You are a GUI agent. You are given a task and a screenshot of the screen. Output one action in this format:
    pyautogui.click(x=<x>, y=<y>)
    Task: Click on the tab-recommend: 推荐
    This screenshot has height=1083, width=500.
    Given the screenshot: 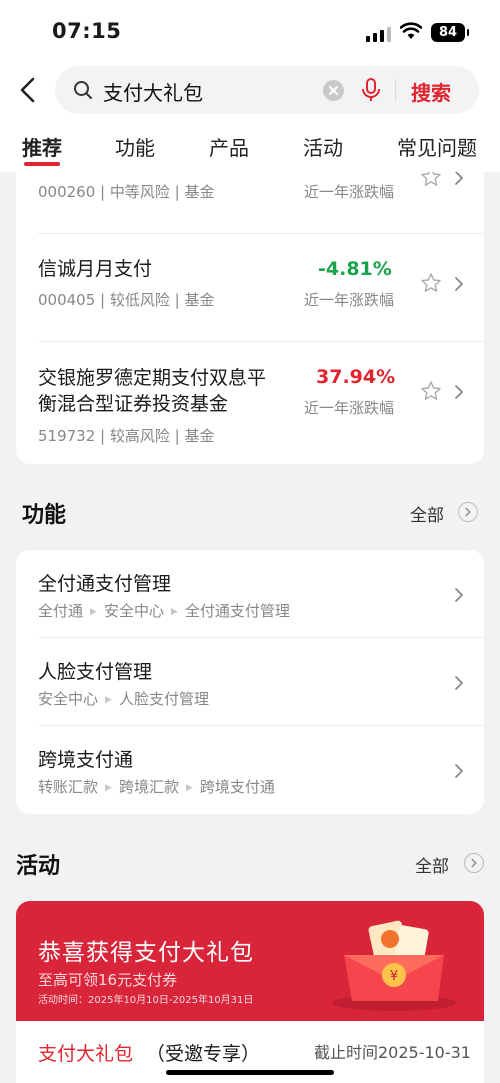 What is the action you would take?
    pyautogui.click(x=42, y=146)
    